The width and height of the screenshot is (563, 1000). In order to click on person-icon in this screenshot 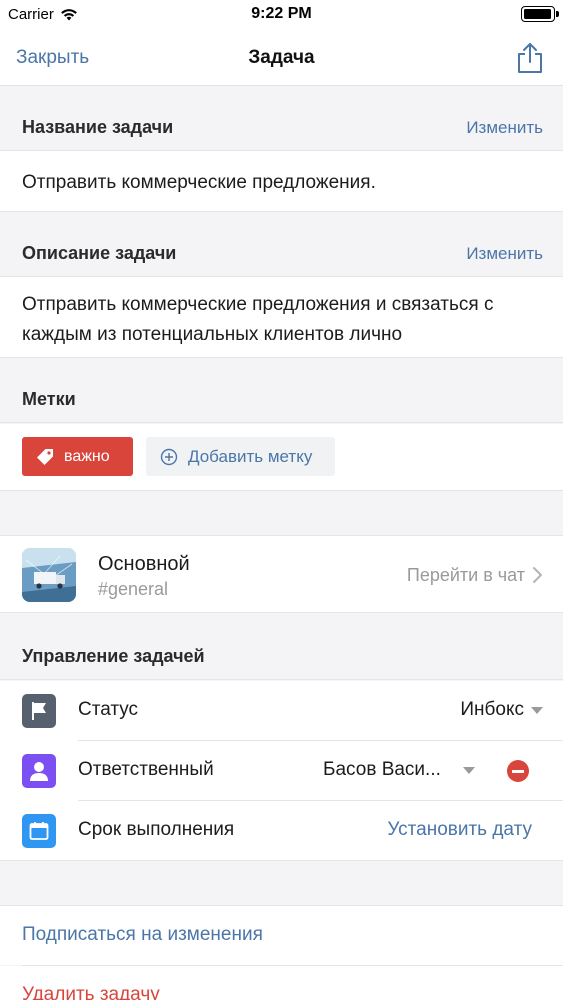, I will do `click(39, 771)`.